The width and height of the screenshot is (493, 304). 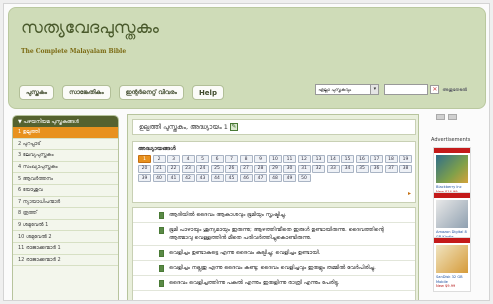 What do you see at coordinates (207, 92) in the screenshot?
I see `nav-help-button: Help` at bounding box center [207, 92].